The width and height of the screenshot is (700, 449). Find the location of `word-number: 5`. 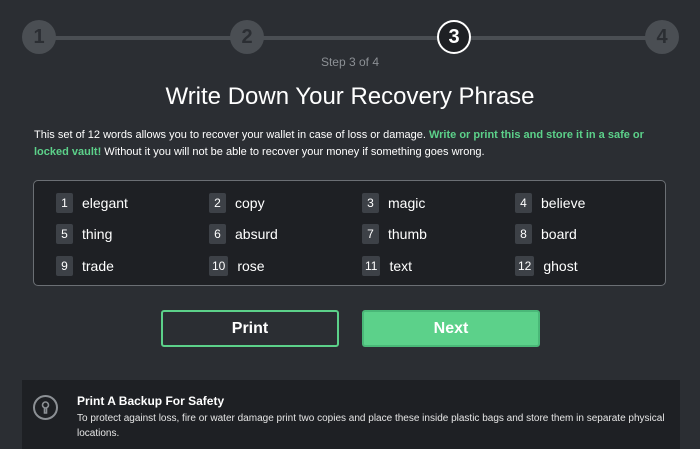

word-number: 5 is located at coordinates (64, 234).